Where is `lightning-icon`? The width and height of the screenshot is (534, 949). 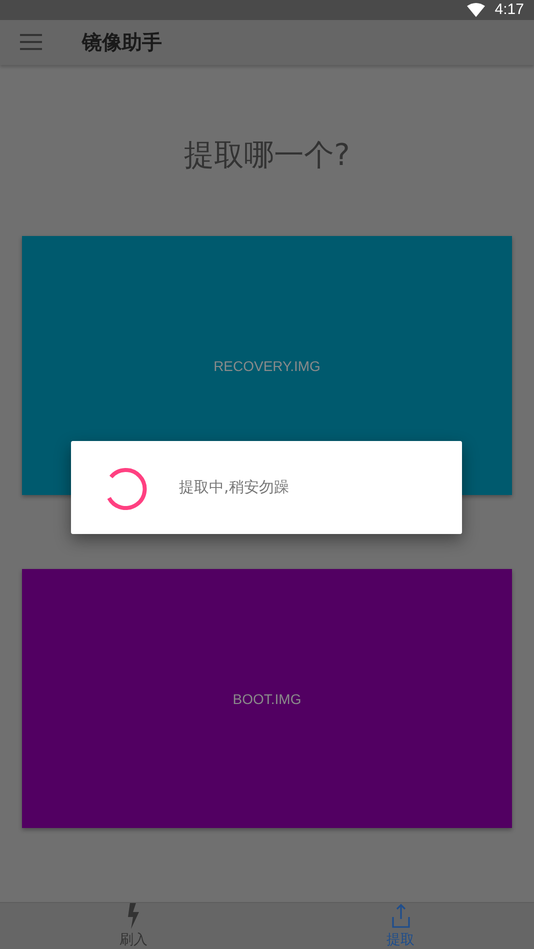 lightning-icon is located at coordinates (134, 916).